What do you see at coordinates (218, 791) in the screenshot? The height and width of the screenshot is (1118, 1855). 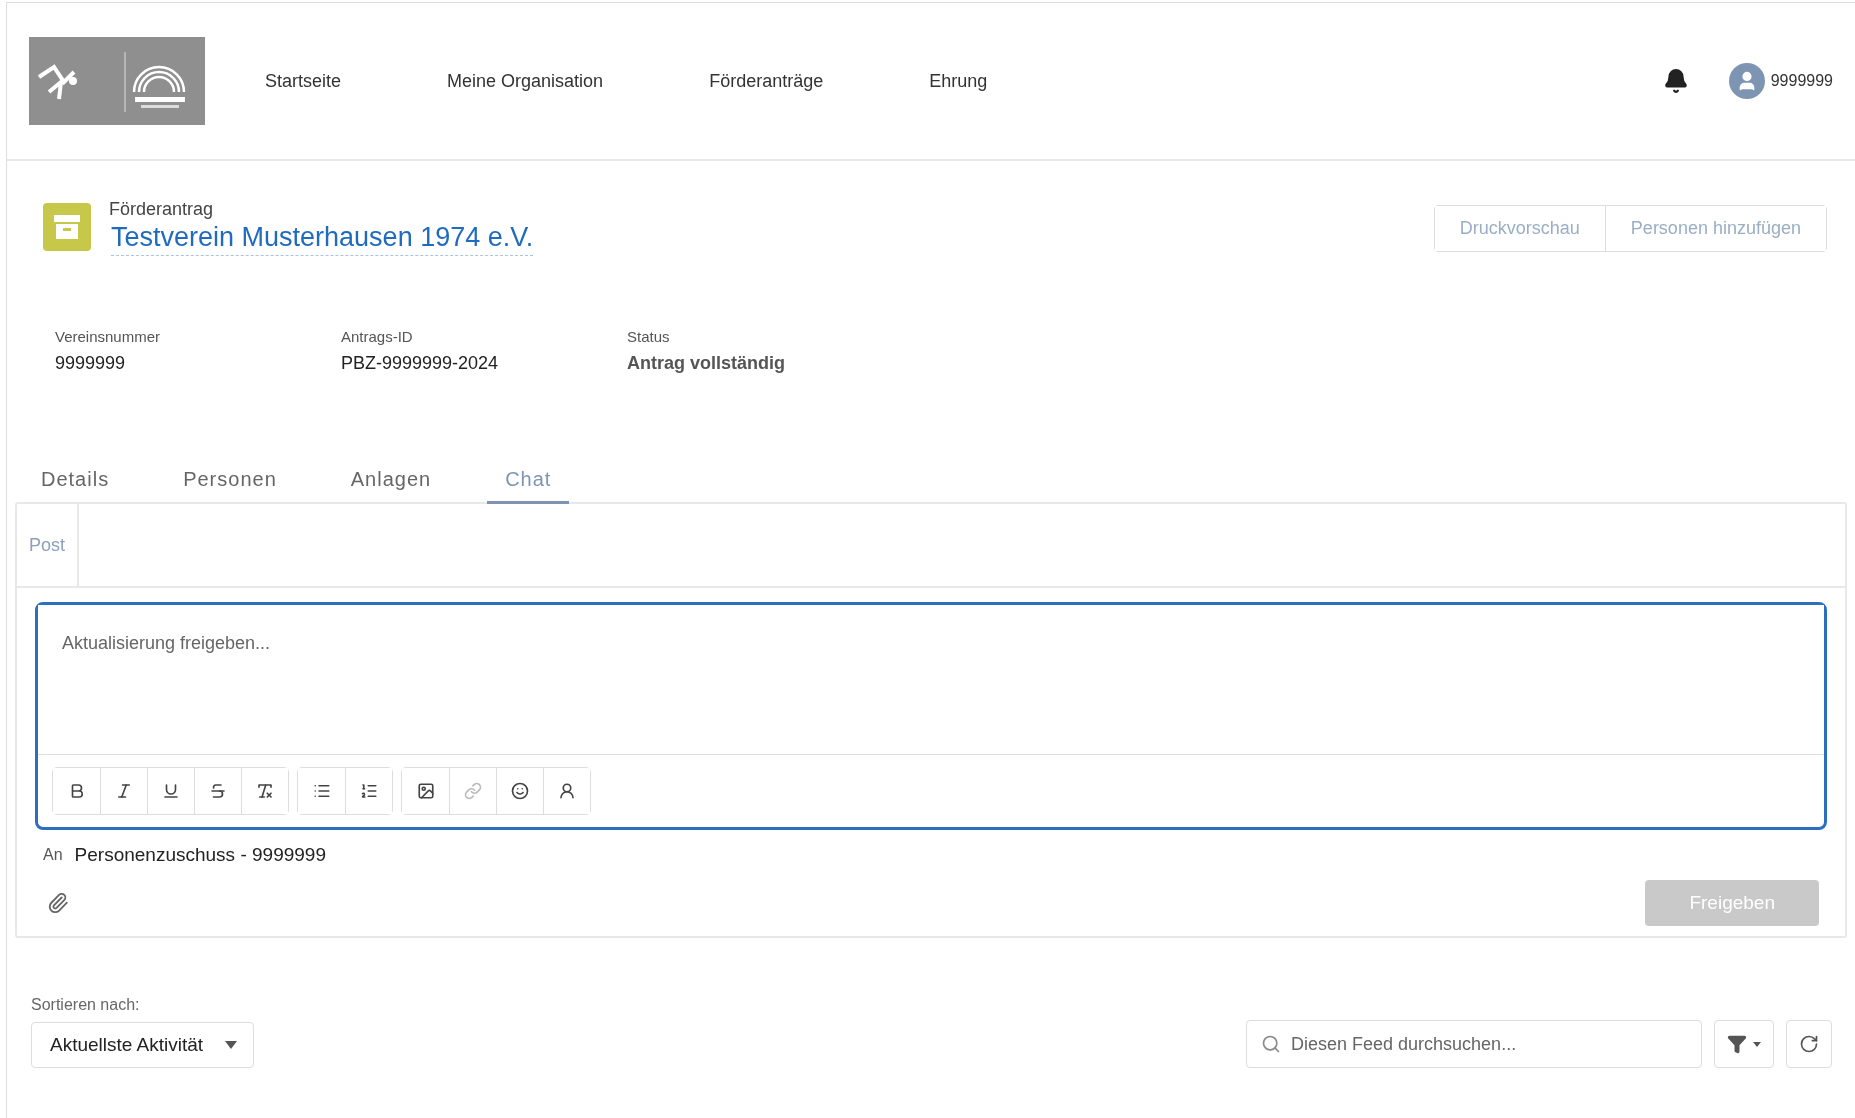 I see `strikethrough-icon` at bounding box center [218, 791].